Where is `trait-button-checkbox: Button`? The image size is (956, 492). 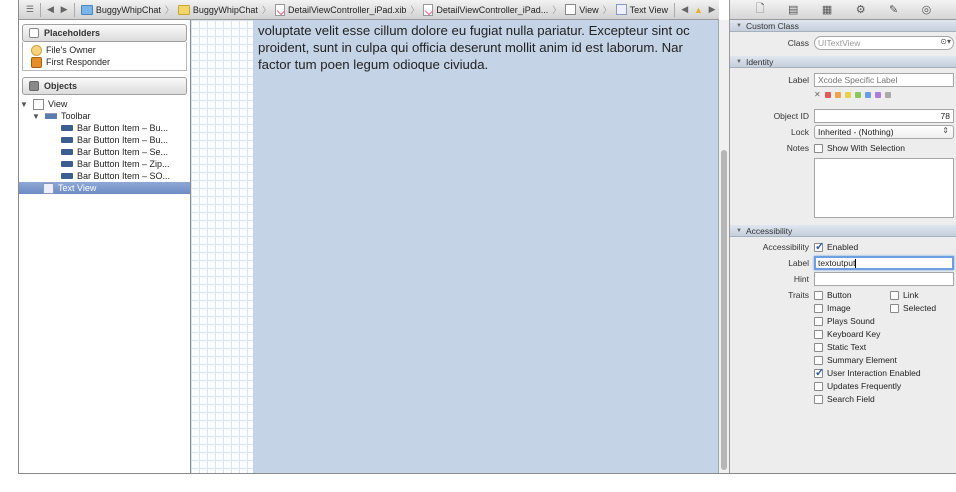
trait-button-checkbox: Button is located at coordinates (833, 295).